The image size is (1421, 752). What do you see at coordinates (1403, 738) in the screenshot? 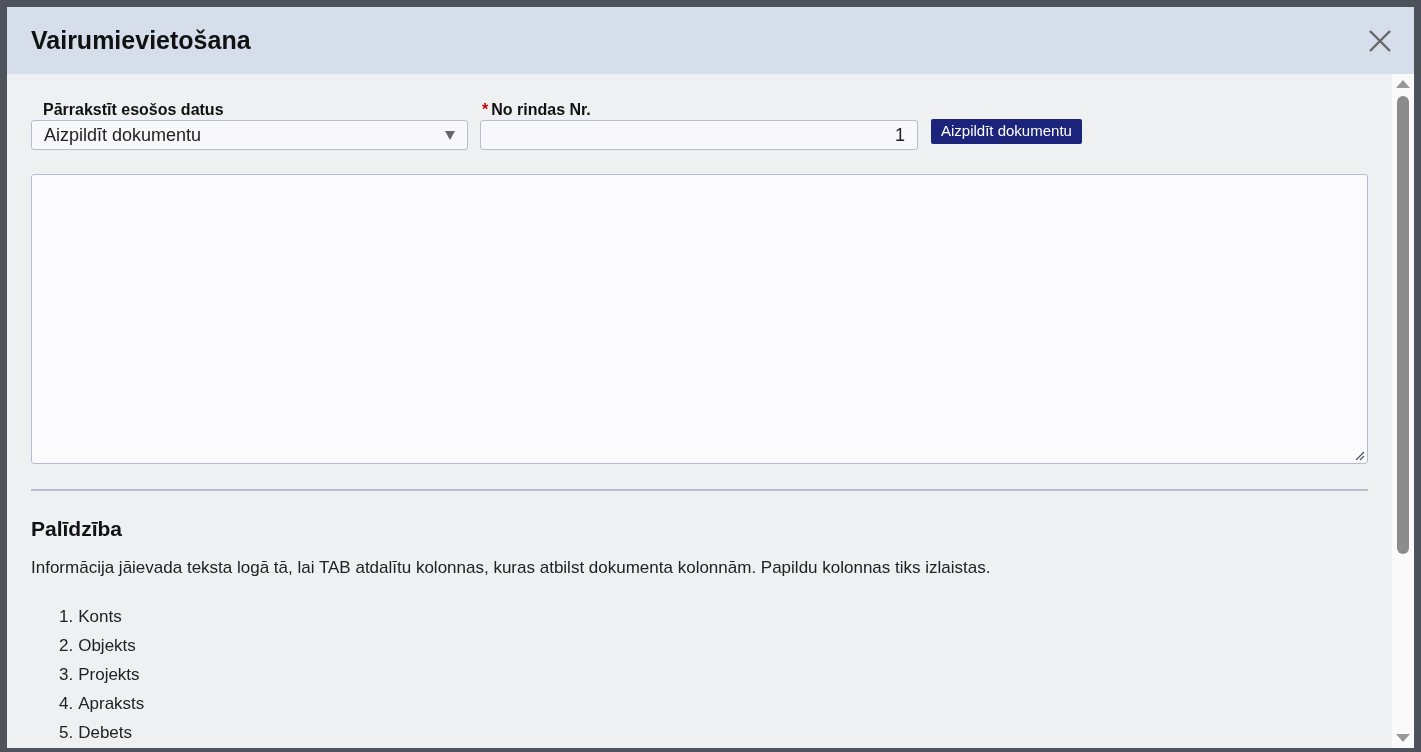
I see `scroll-down-icon` at bounding box center [1403, 738].